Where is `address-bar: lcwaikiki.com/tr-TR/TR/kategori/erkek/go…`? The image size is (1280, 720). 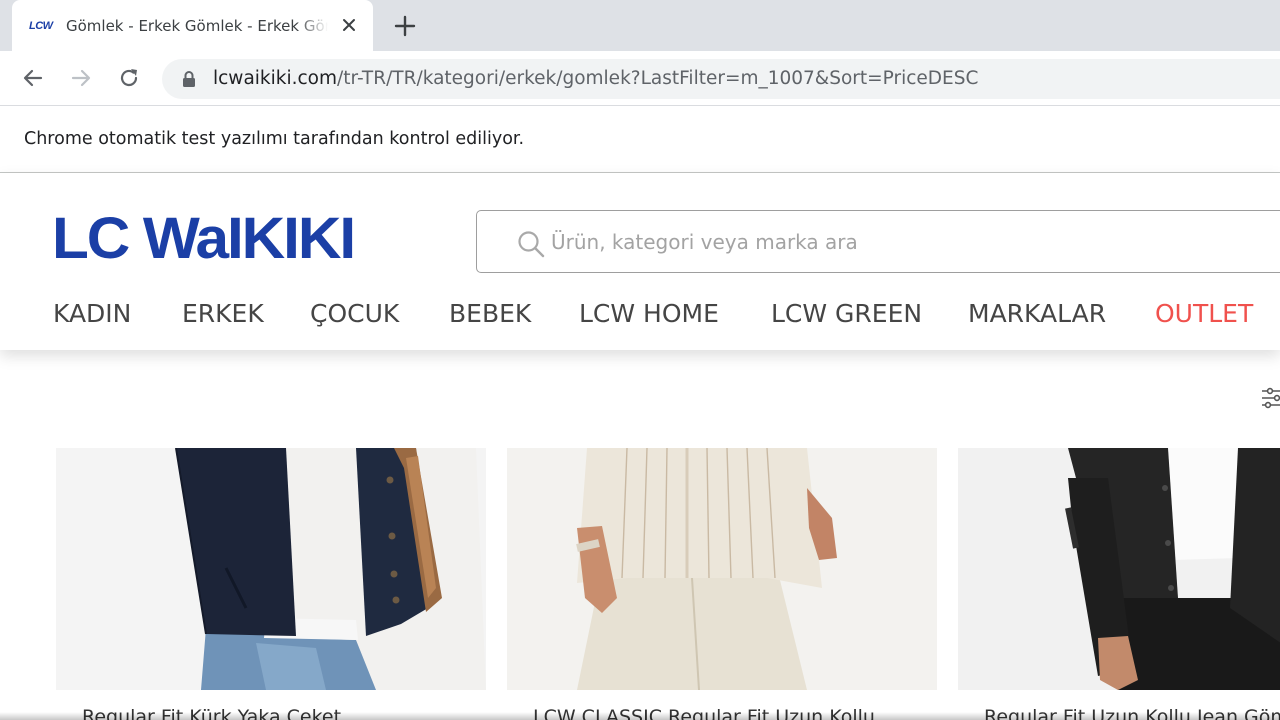 address-bar: lcwaikiki.com/tr-TR/TR/kategori/erkek/go… is located at coordinates (721, 79).